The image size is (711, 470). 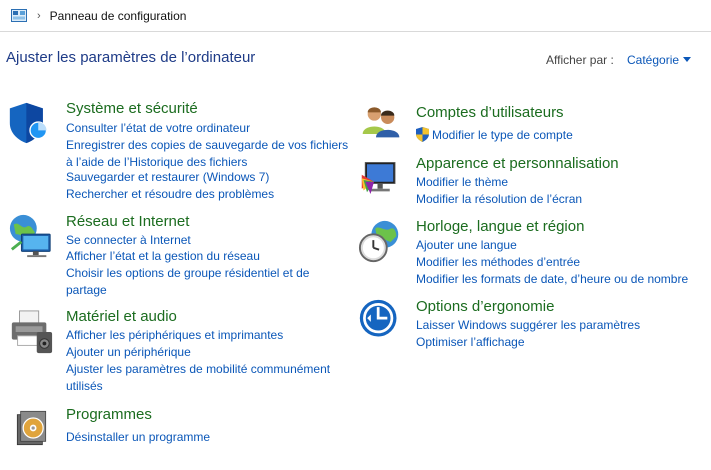 What do you see at coordinates (208, 194) in the screenshot?
I see `link-troubleshoot: Rechercher et résoudre des problèmes` at bounding box center [208, 194].